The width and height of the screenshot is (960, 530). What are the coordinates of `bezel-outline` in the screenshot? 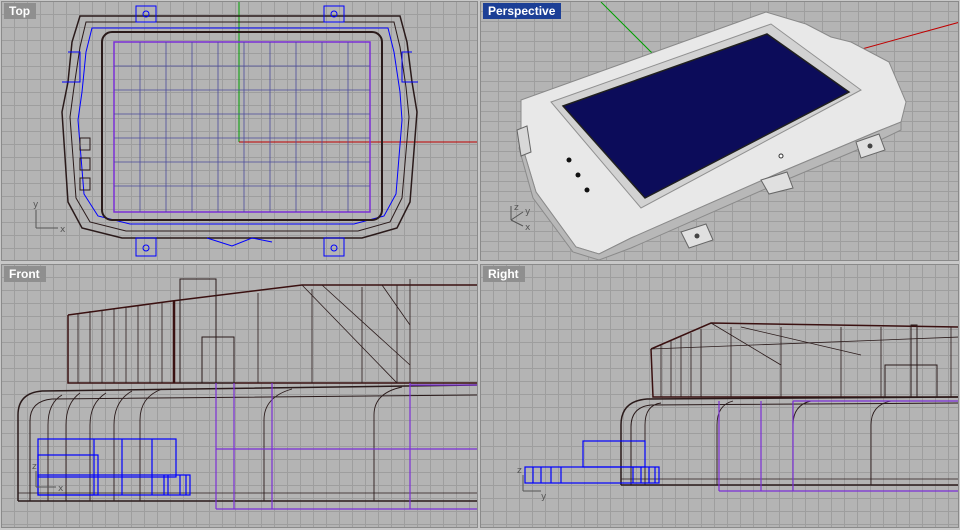 It's located at (242, 126).